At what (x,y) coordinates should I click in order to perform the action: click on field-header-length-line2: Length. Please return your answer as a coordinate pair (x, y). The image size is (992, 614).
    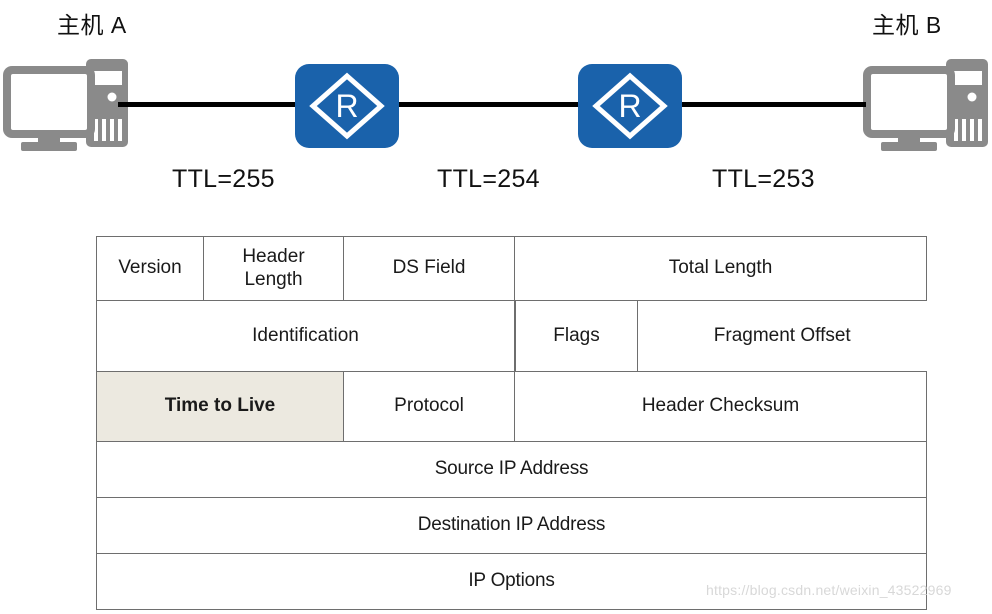
    Looking at the image, I should click on (273, 279).